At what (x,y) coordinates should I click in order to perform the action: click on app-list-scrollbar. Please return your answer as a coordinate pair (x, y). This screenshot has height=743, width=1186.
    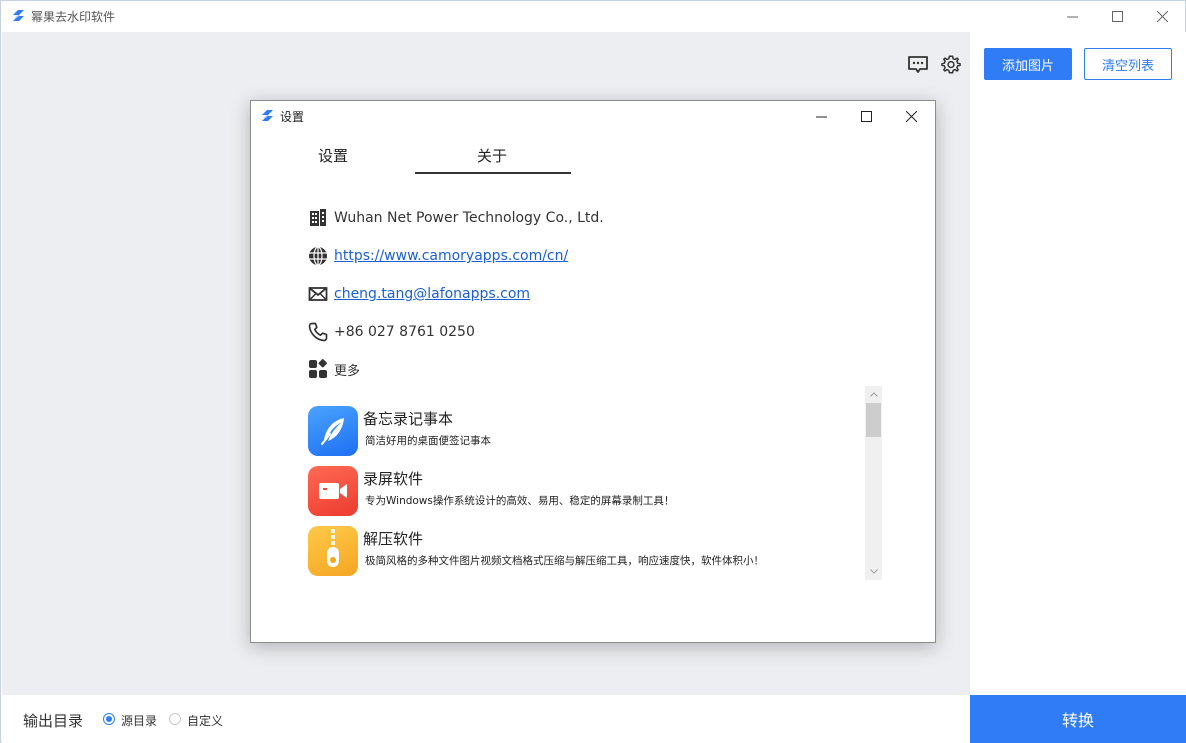
    Looking at the image, I should click on (873, 483).